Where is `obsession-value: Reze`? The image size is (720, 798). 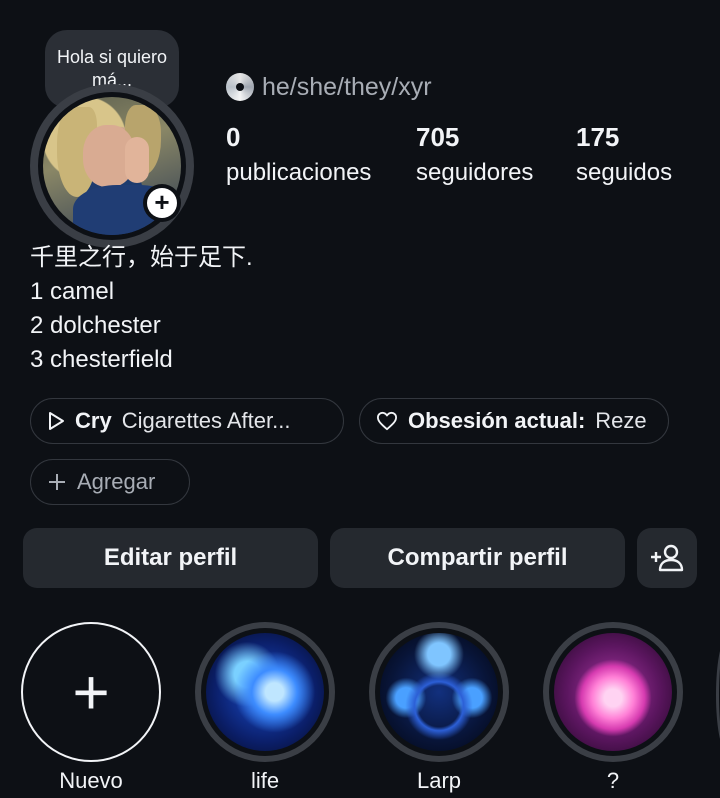
obsession-value: Reze is located at coordinates (621, 420).